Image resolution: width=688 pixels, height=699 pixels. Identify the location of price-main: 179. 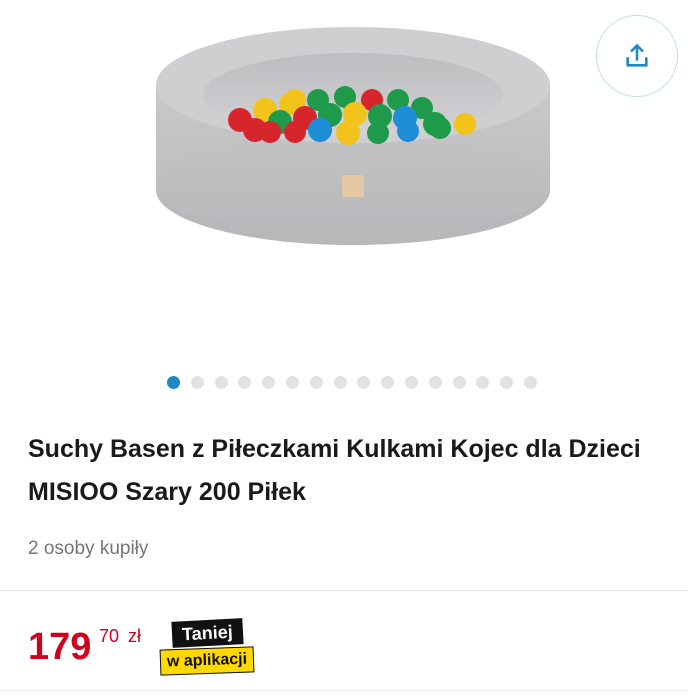
(60, 647).